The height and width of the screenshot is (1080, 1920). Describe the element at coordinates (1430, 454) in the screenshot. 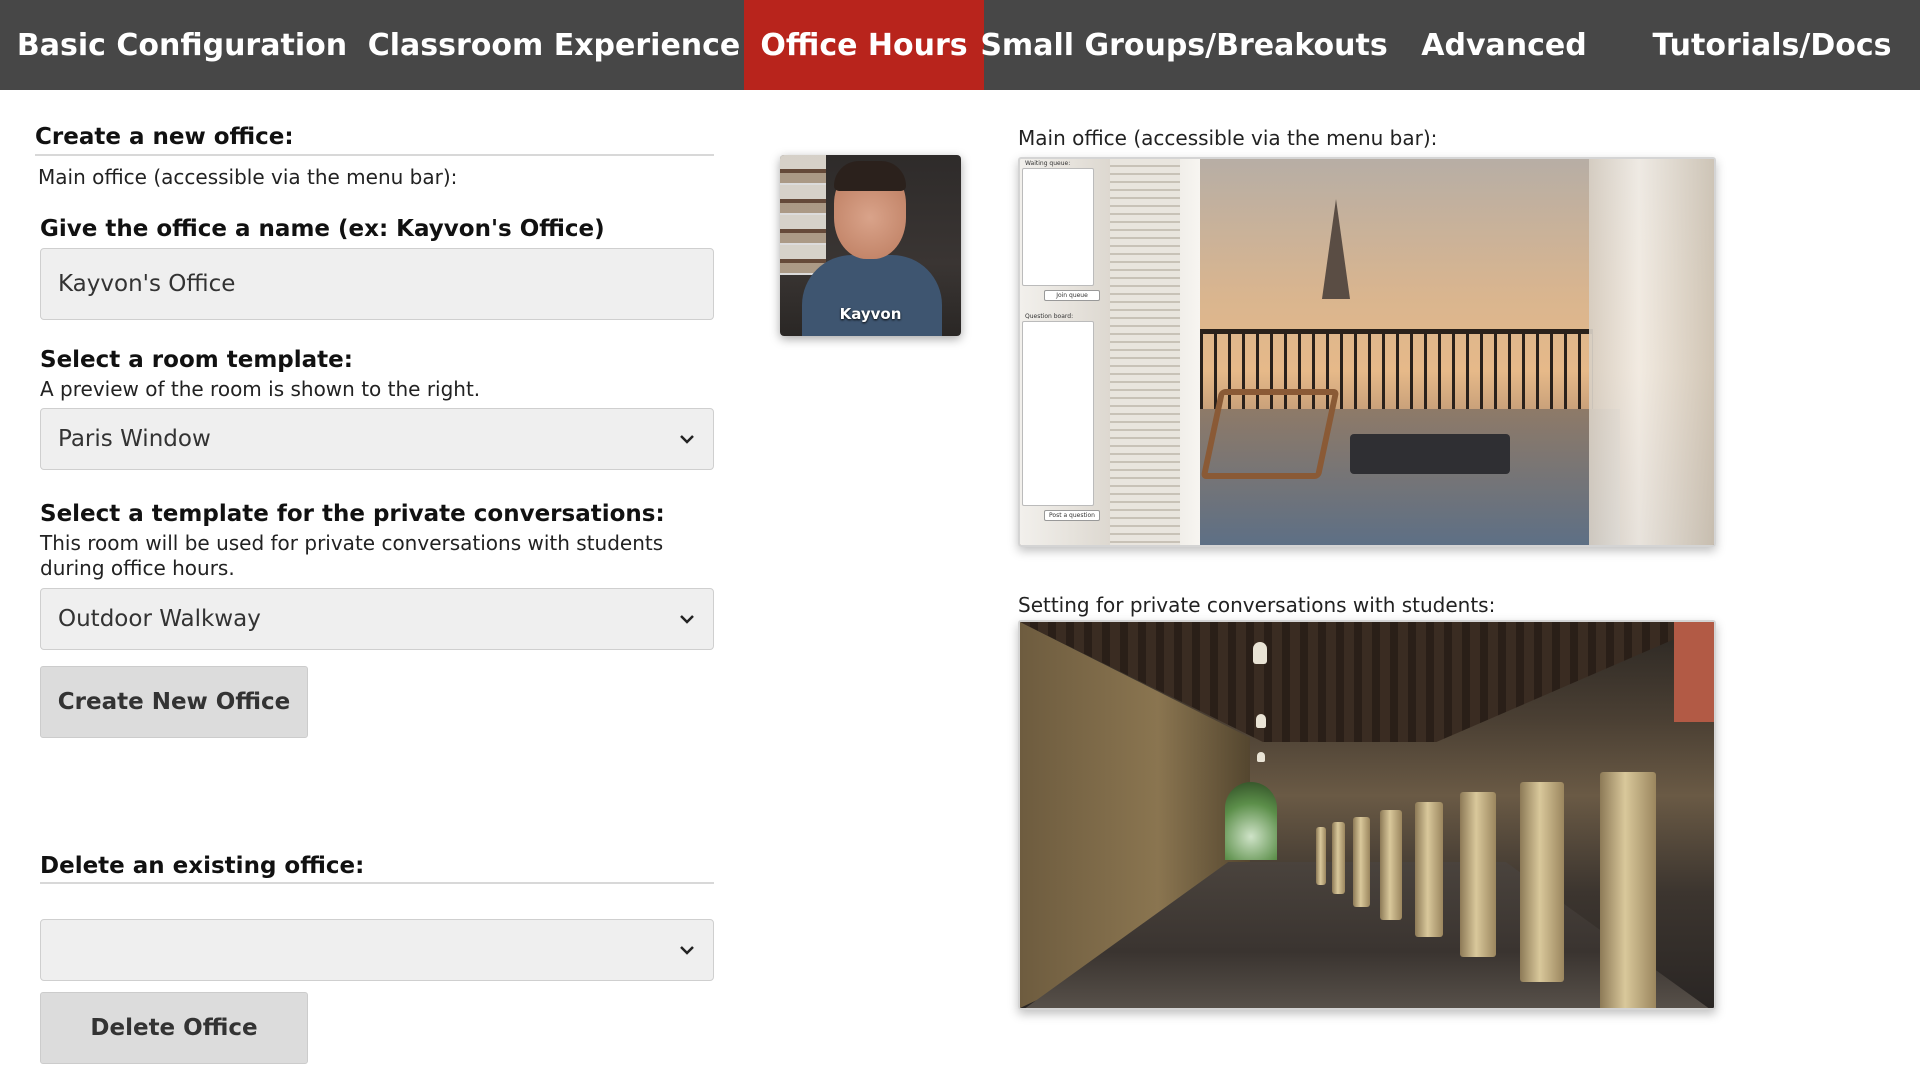

I see `coffee-table` at that location.